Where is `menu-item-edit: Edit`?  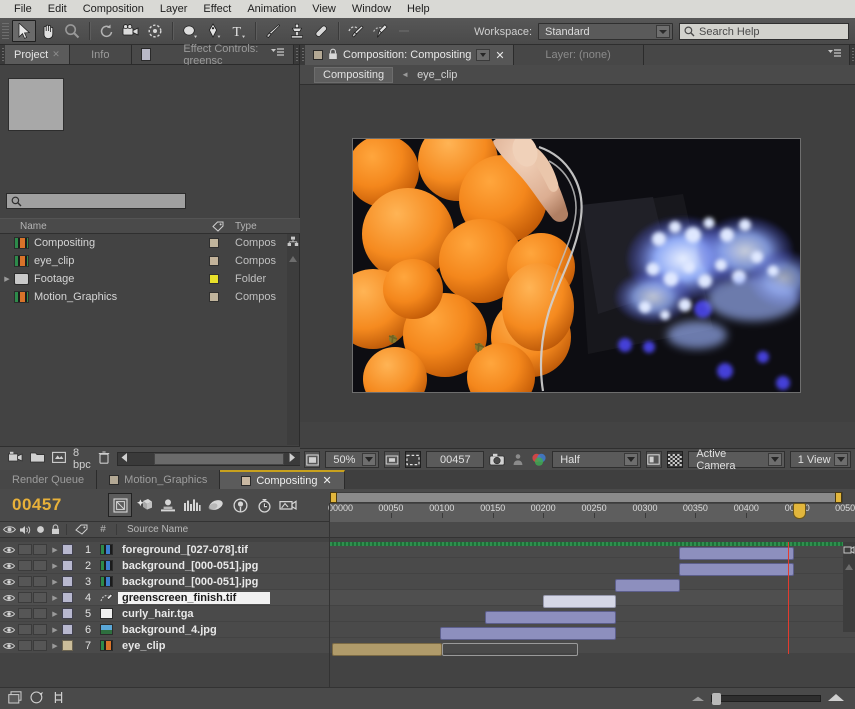
menu-item-edit: Edit is located at coordinates (57, 9).